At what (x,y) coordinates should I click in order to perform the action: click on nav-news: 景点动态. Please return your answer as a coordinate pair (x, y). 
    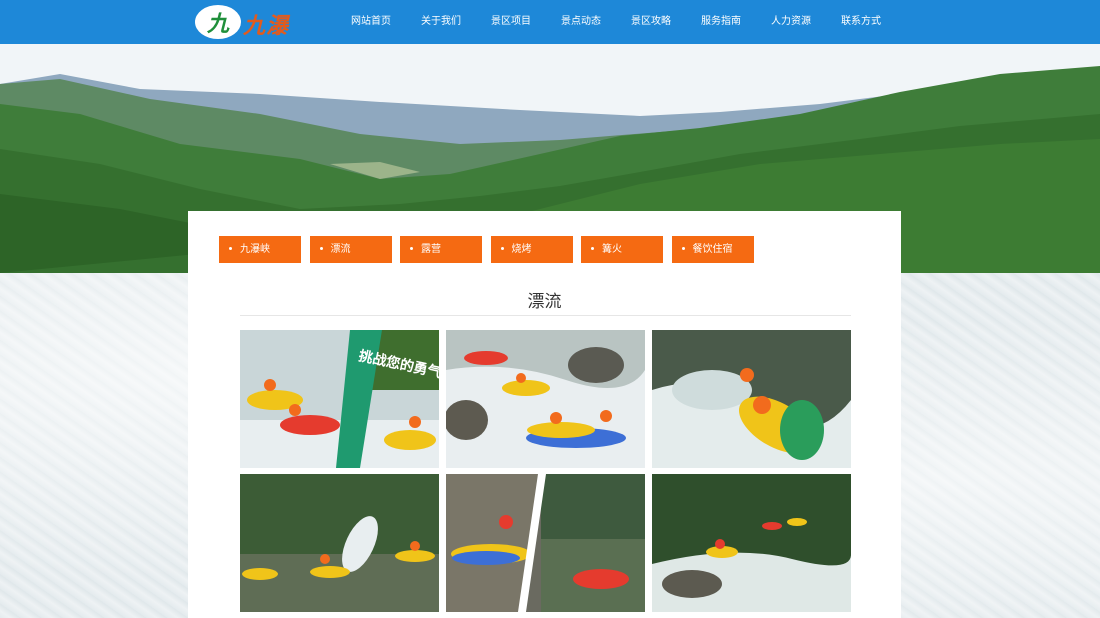
    Looking at the image, I should click on (581, 22).